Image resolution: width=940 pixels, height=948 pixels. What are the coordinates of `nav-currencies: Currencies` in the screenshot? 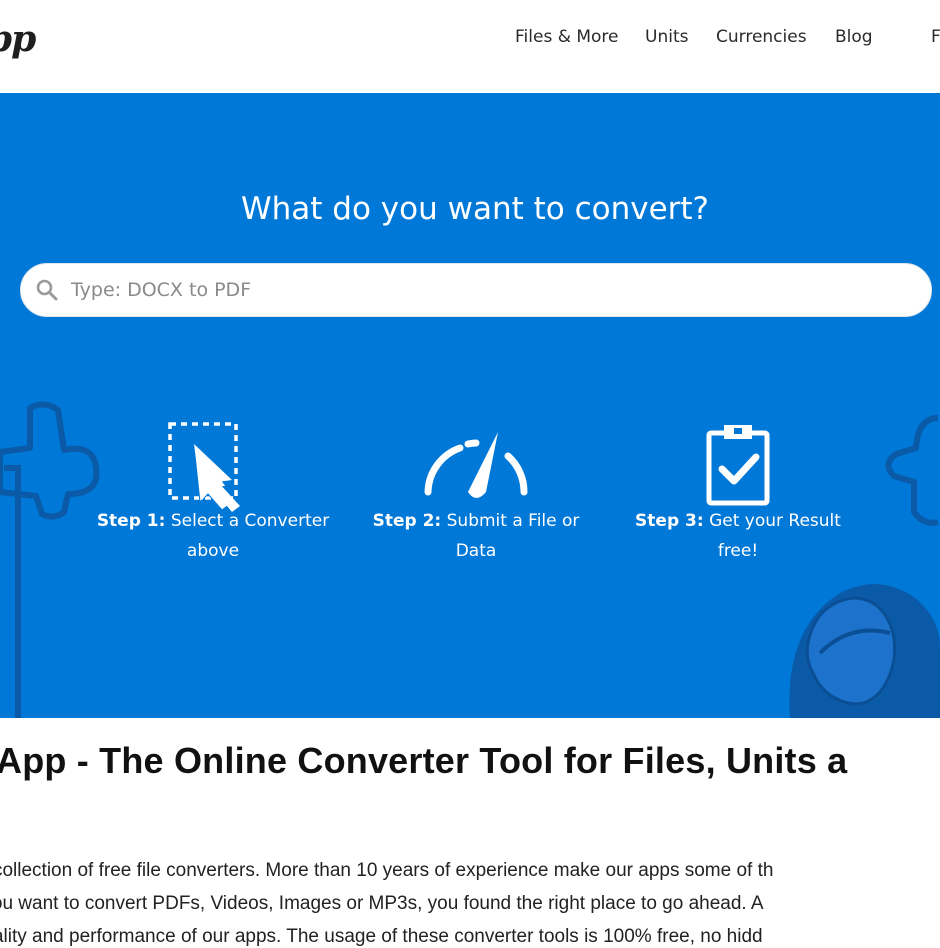 It's located at (761, 37).